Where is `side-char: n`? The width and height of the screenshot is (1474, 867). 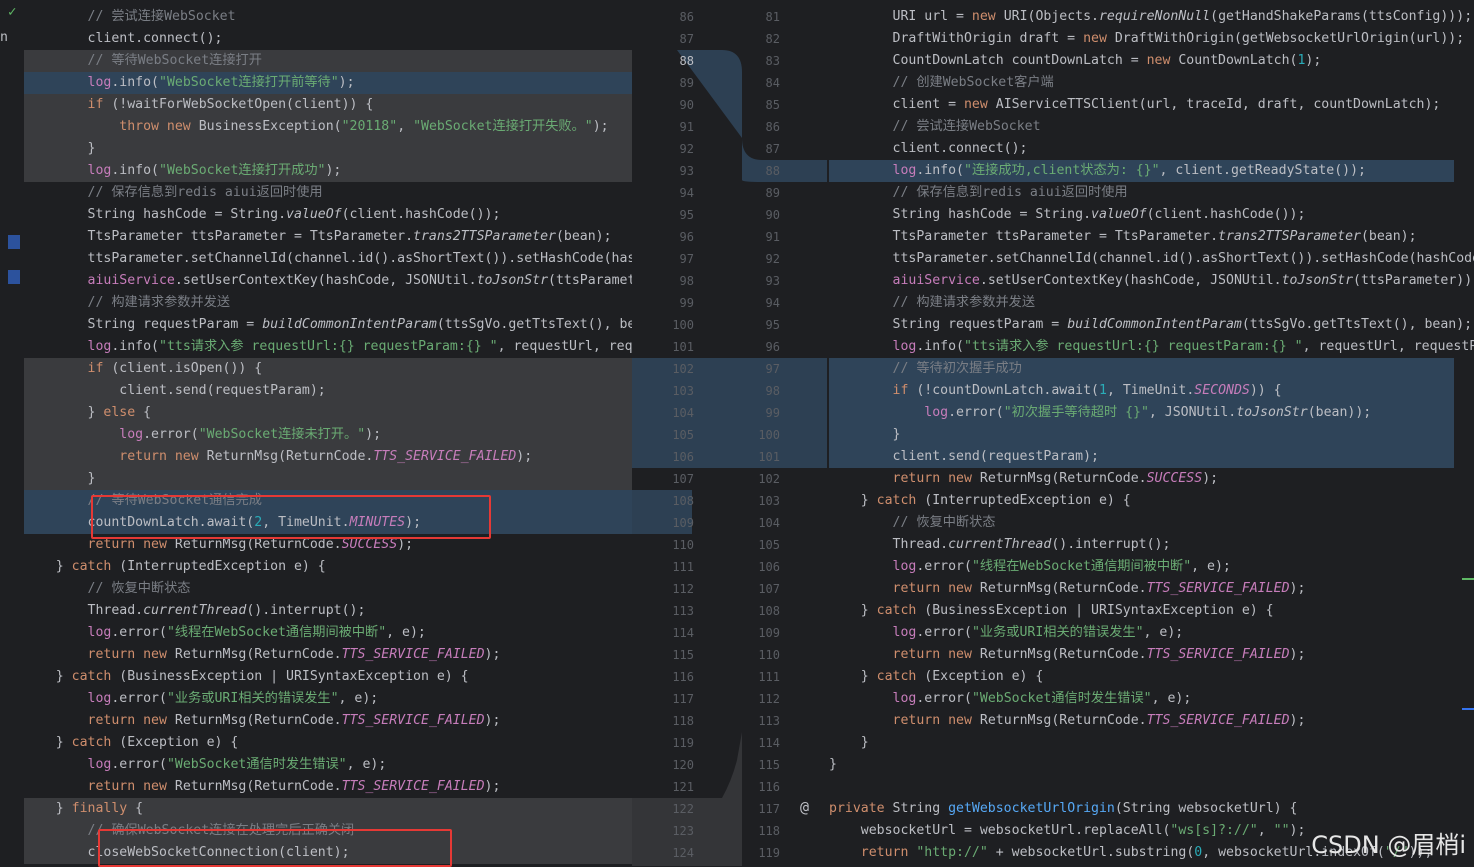
side-char: n is located at coordinates (4, 37).